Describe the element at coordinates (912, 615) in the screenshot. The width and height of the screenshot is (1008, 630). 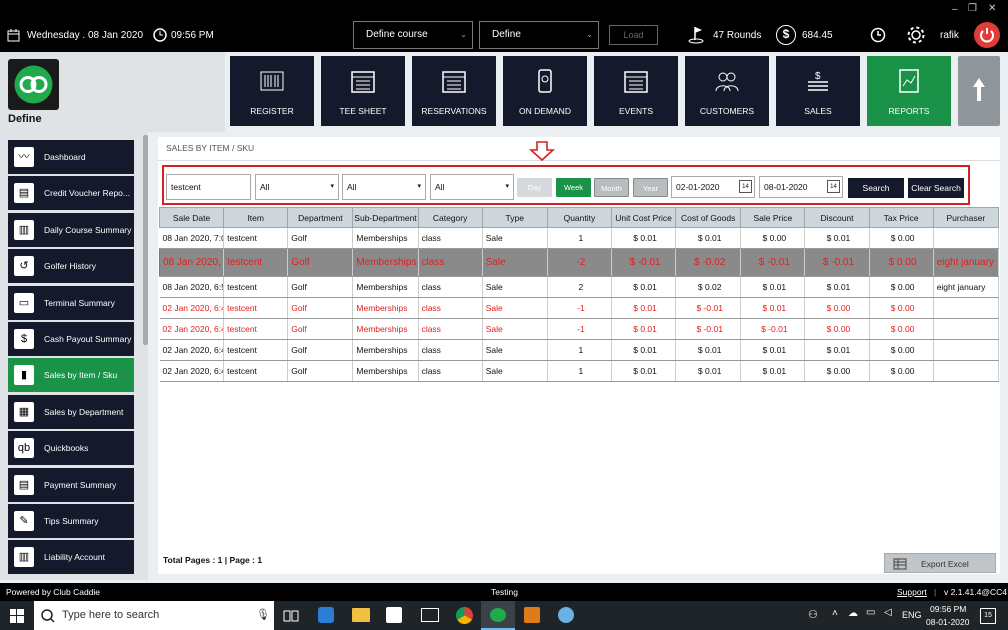
I see `language-indicator: ENG` at that location.